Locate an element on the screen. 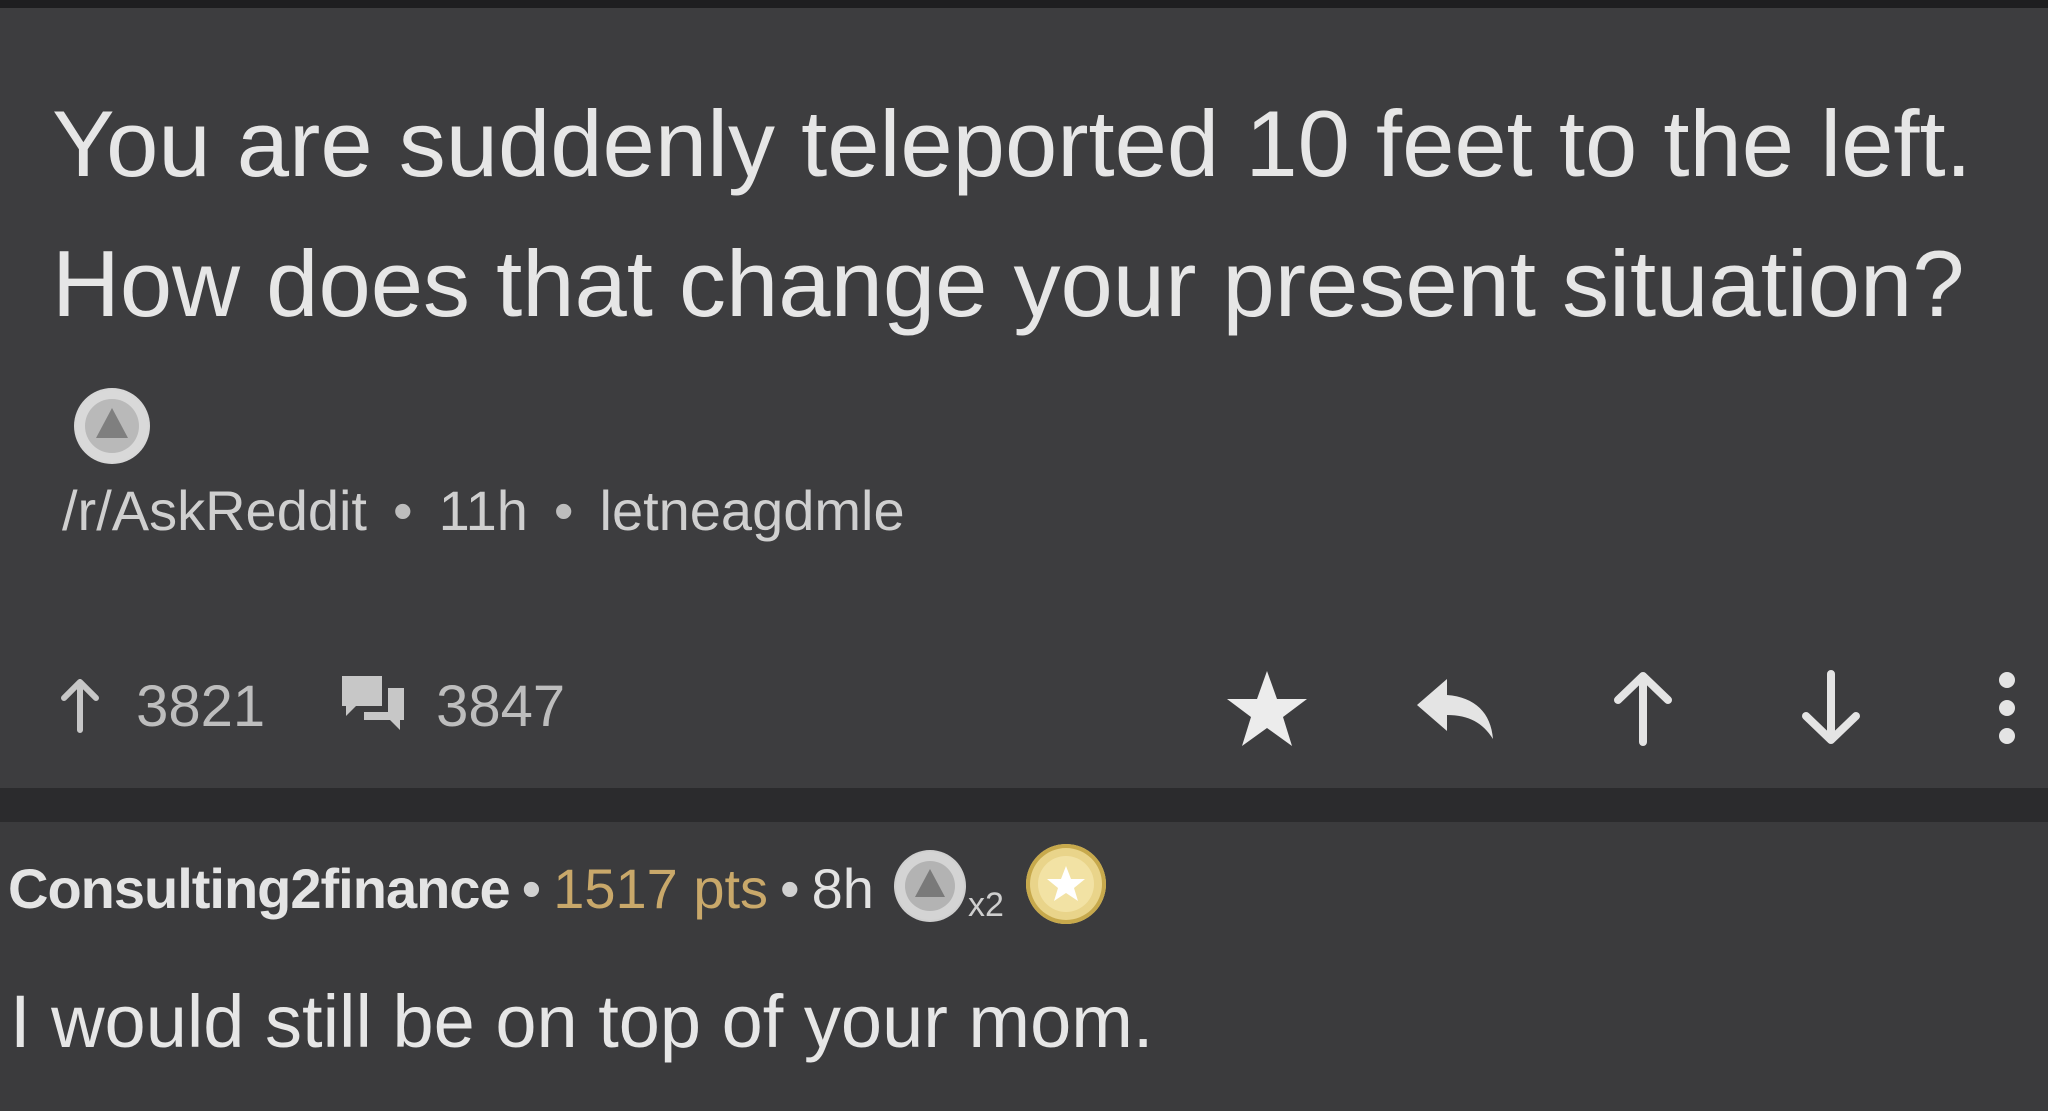 The width and height of the screenshot is (2048, 1111). arrow-down-icon is located at coordinates (1831, 707).